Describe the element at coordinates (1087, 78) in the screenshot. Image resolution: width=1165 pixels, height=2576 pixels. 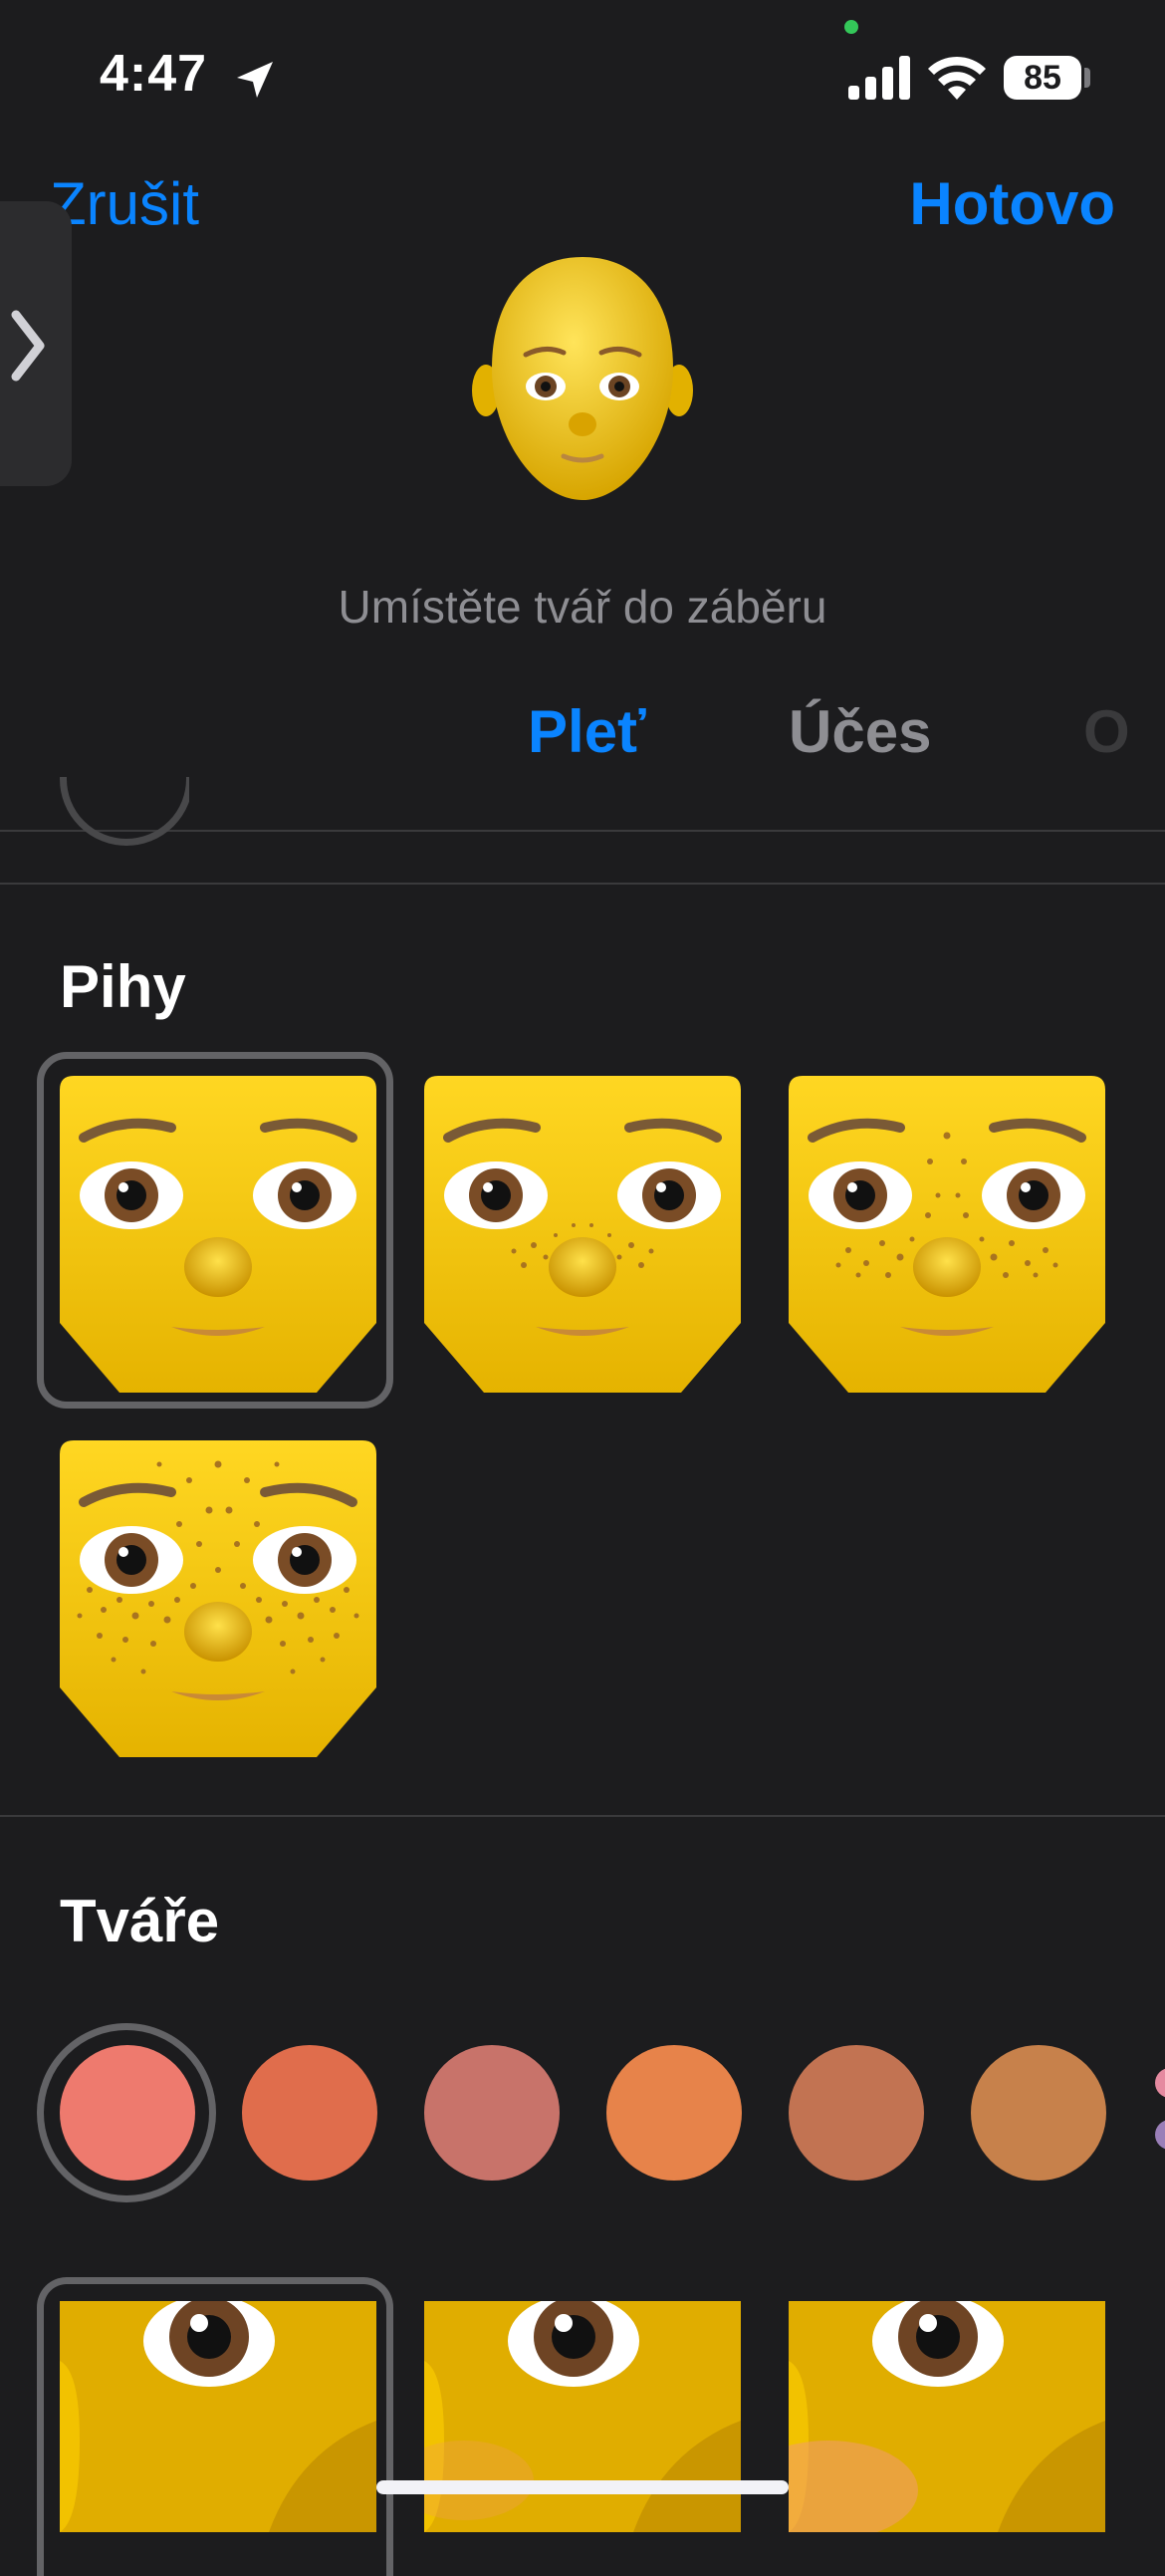
I see `battery-nub` at that location.